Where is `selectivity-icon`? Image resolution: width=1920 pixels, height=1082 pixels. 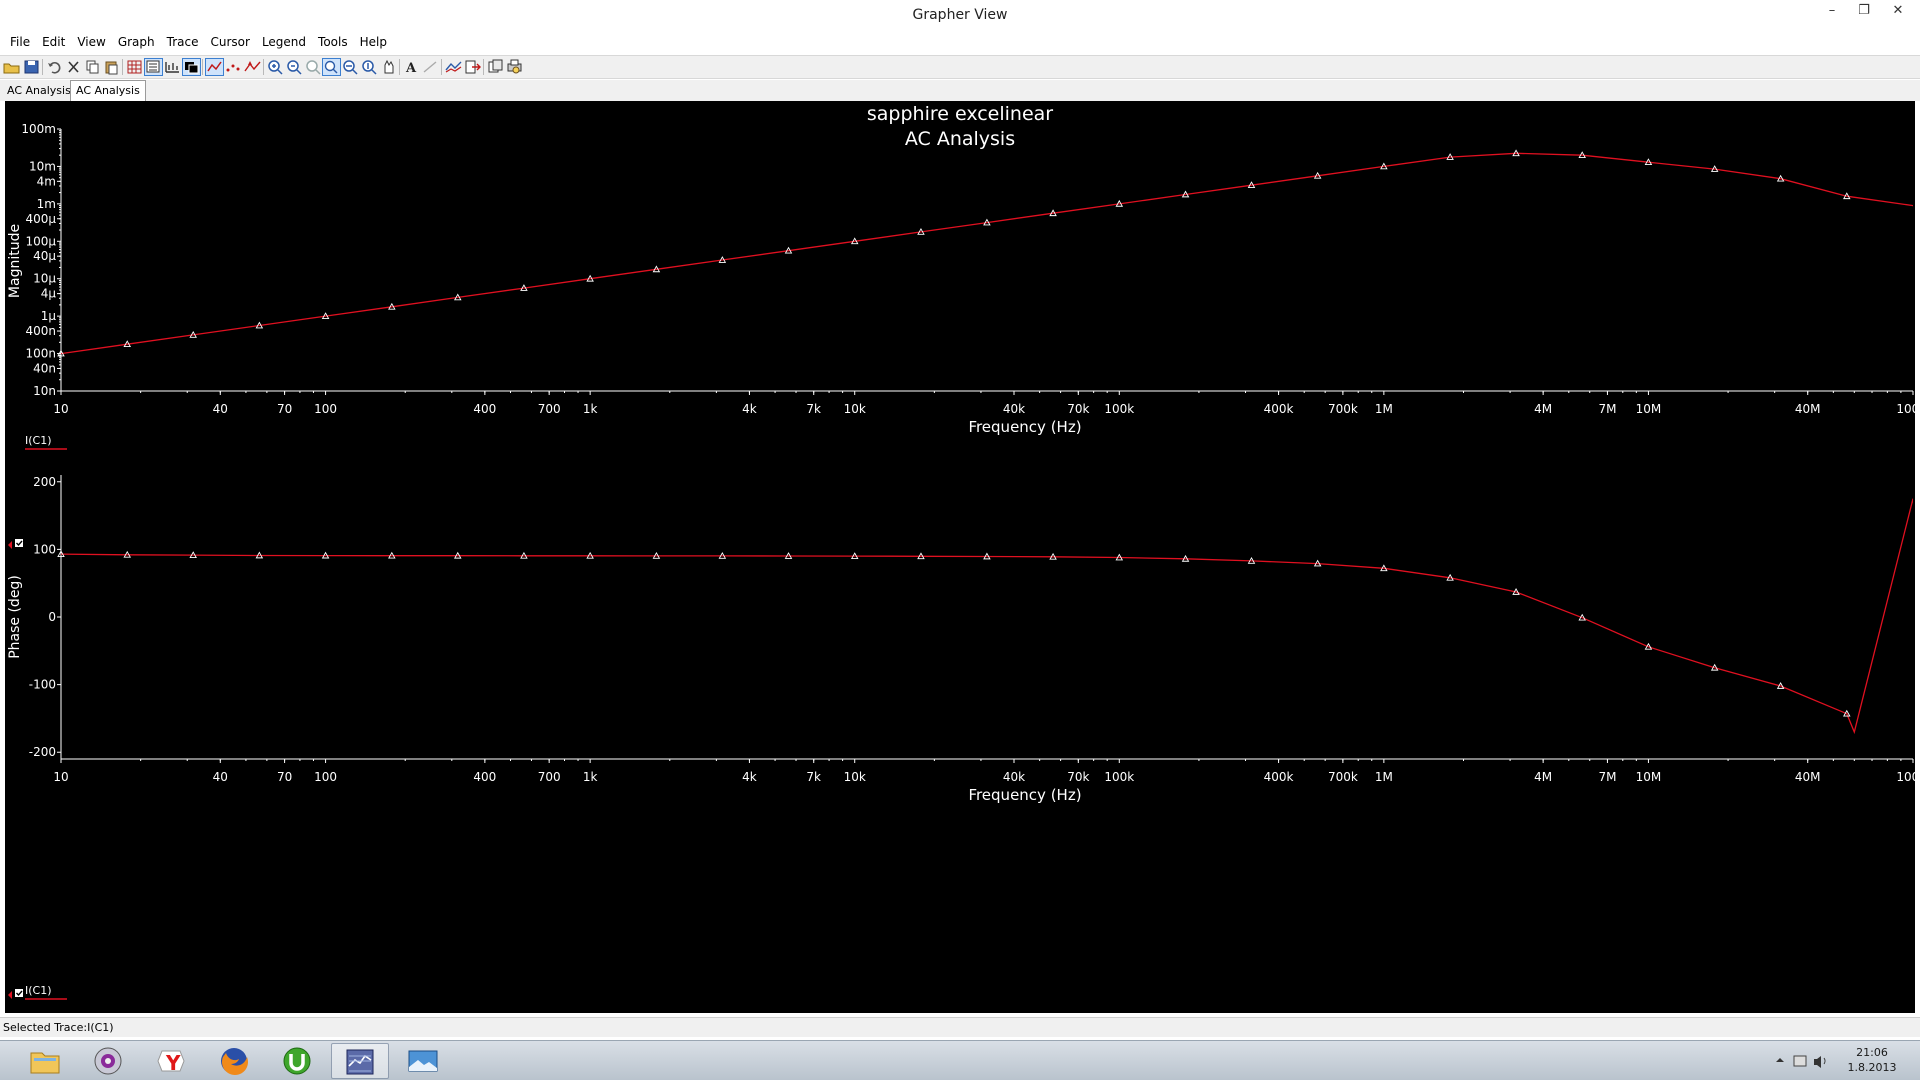 selectivity-icon is located at coordinates (172, 67).